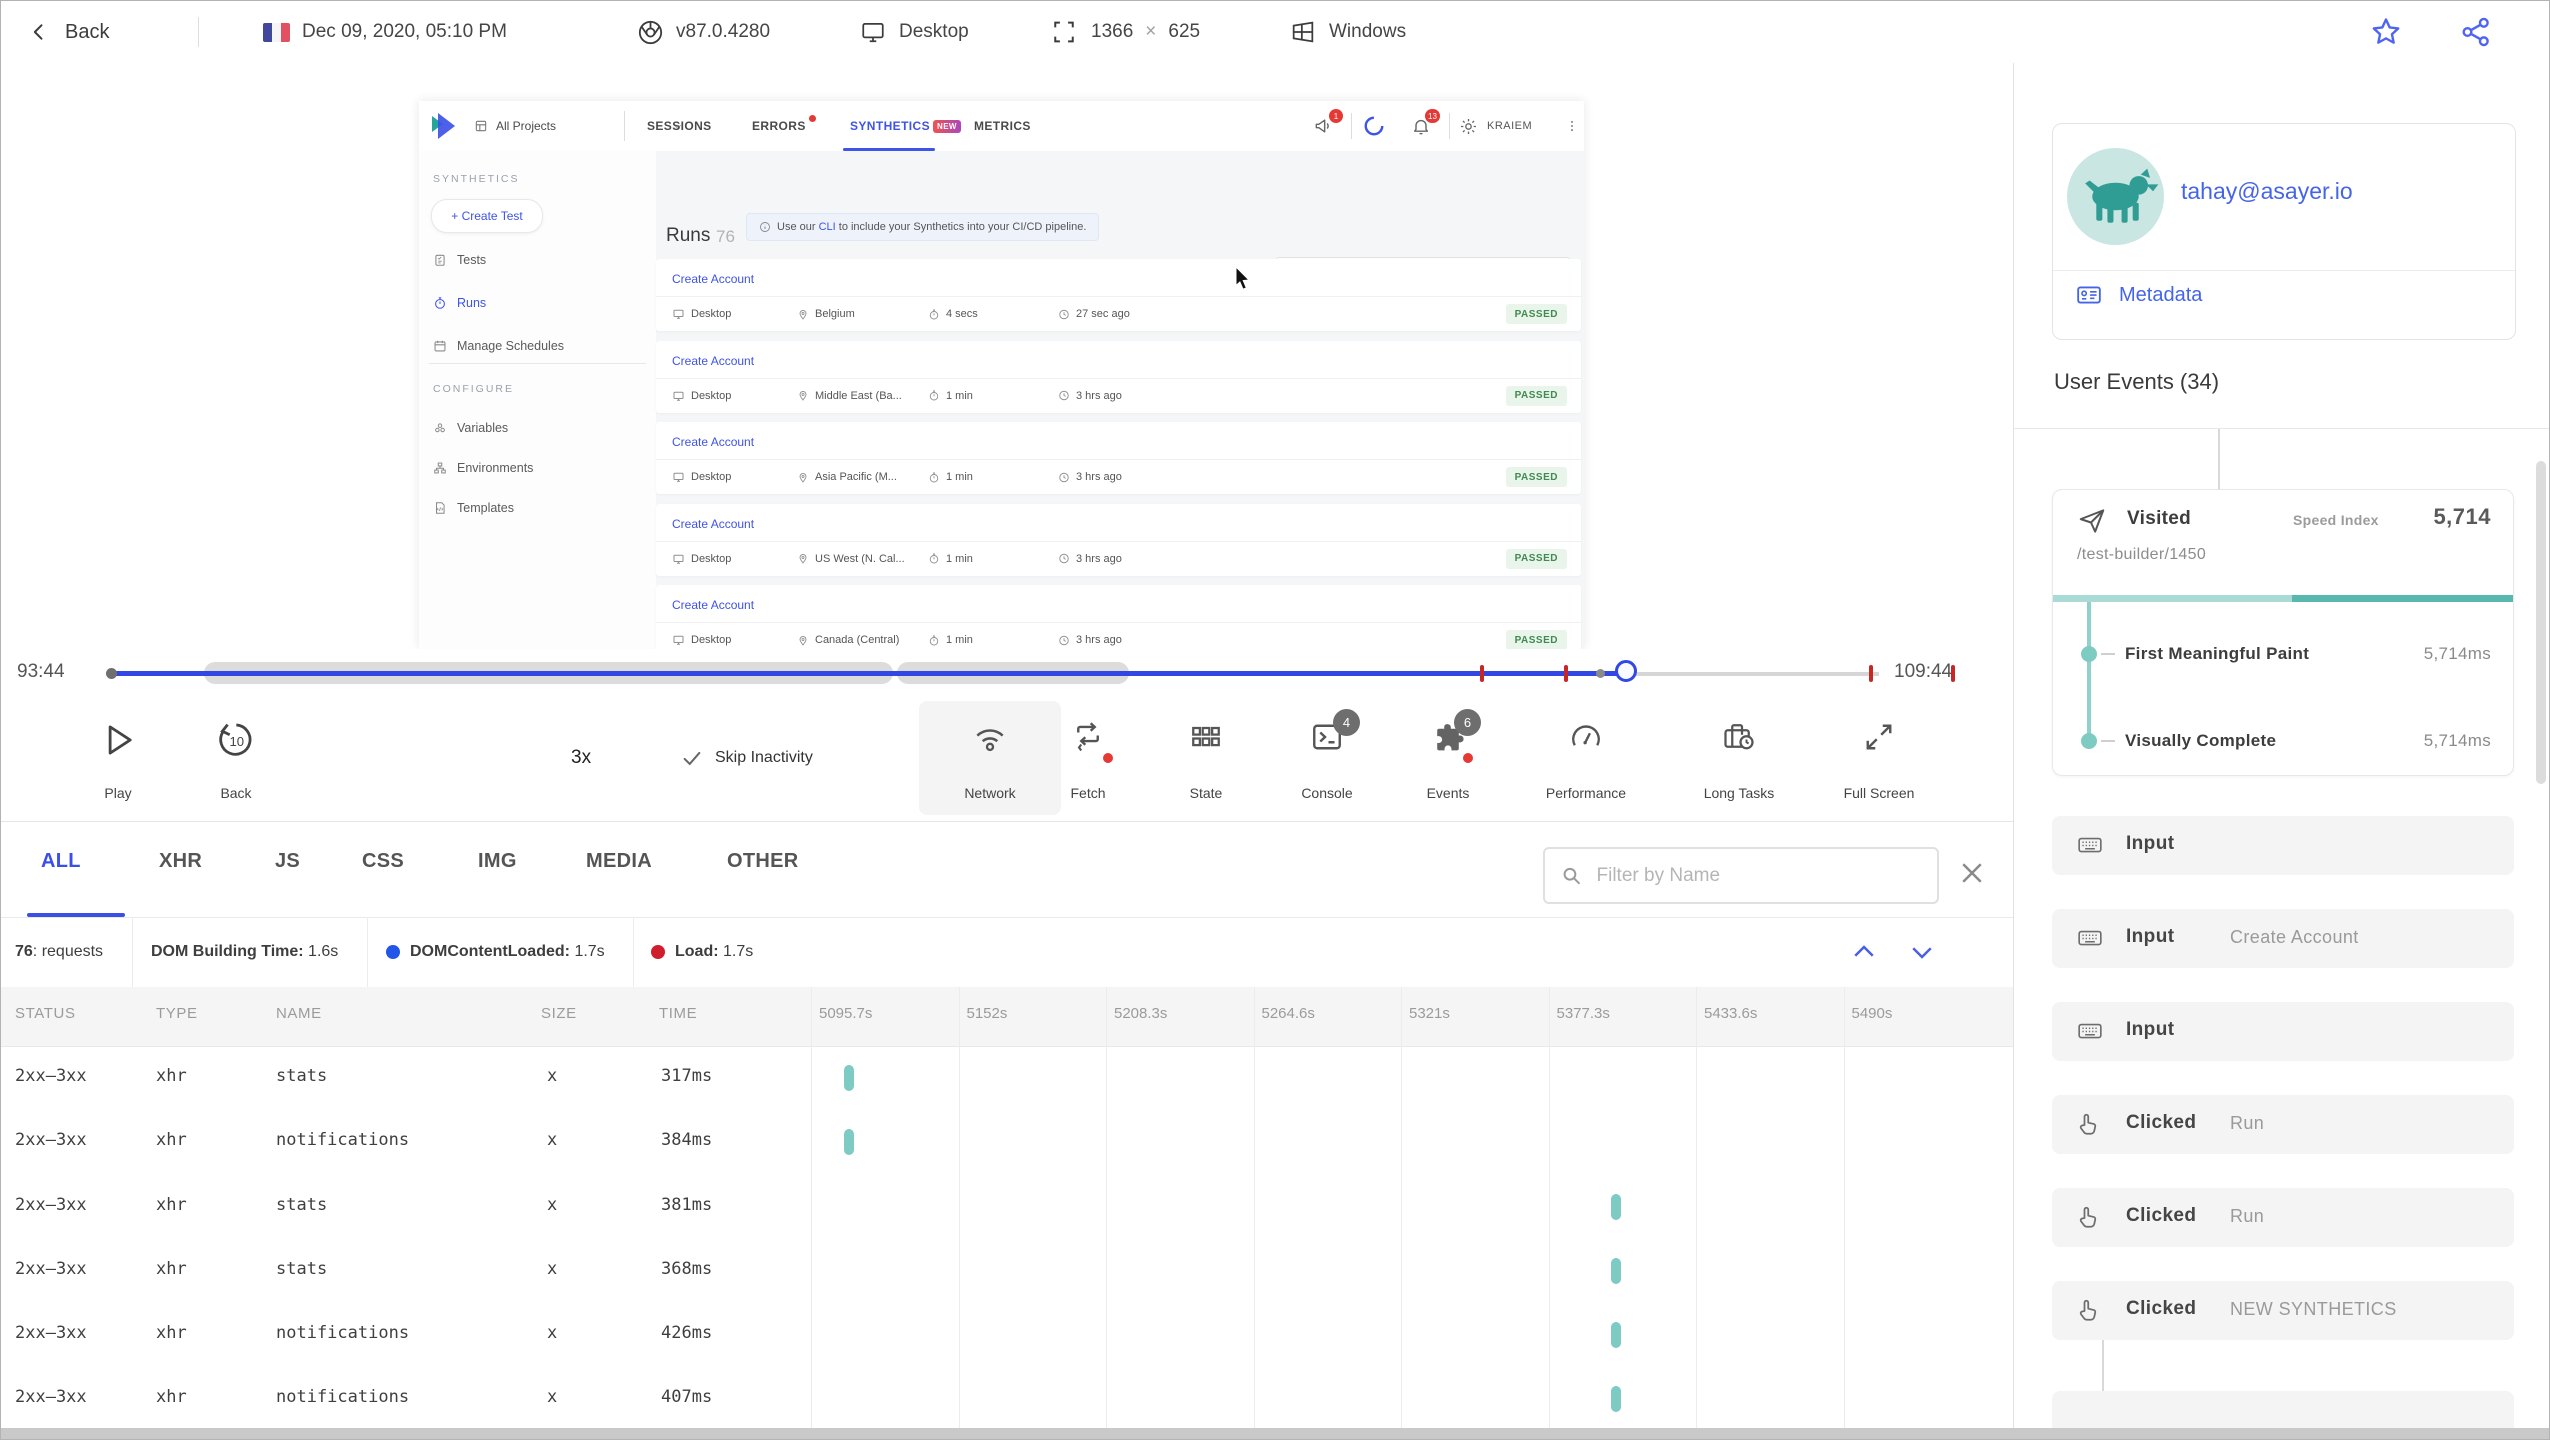 The height and width of the screenshot is (1440, 2550). What do you see at coordinates (393, 952) in the screenshot?
I see `dcl-marker-dot` at bounding box center [393, 952].